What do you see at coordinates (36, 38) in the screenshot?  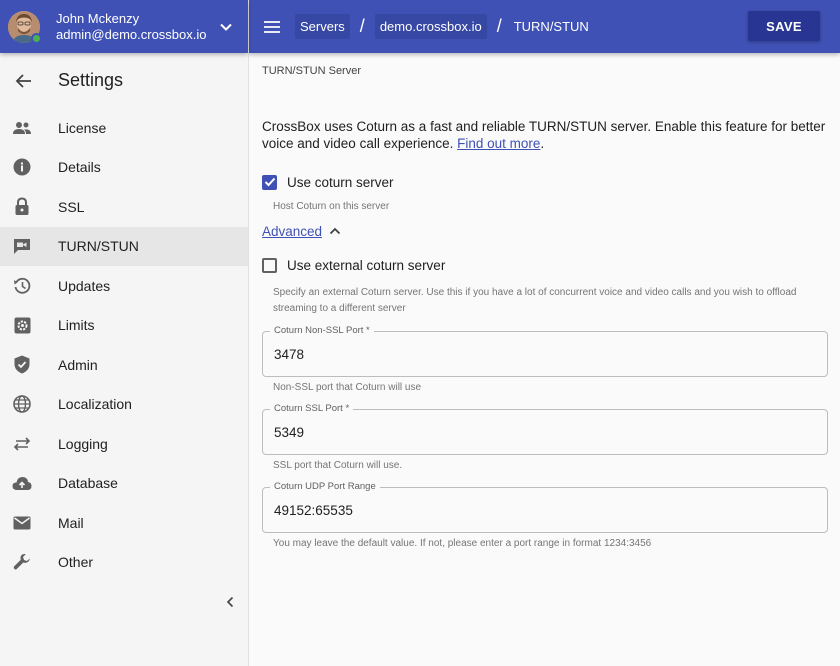 I see `online-status-dot` at bounding box center [36, 38].